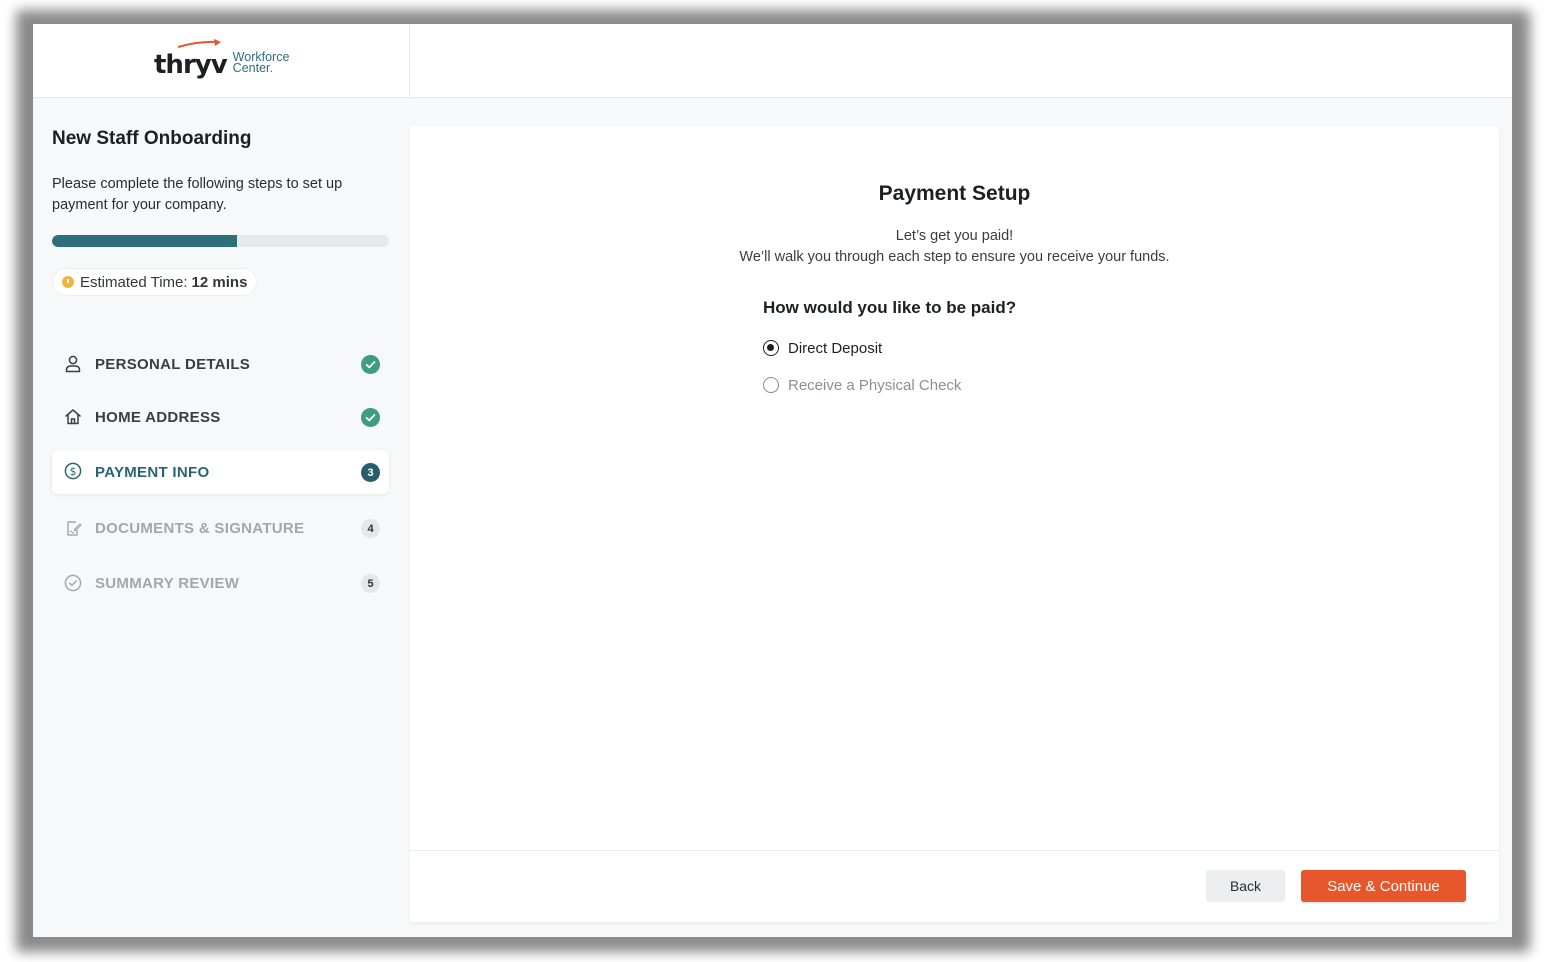 This screenshot has height=962, width=1544. I want to click on step-documents-signature: DOCUMENTS & SIGNATURE 4, so click(220, 528).